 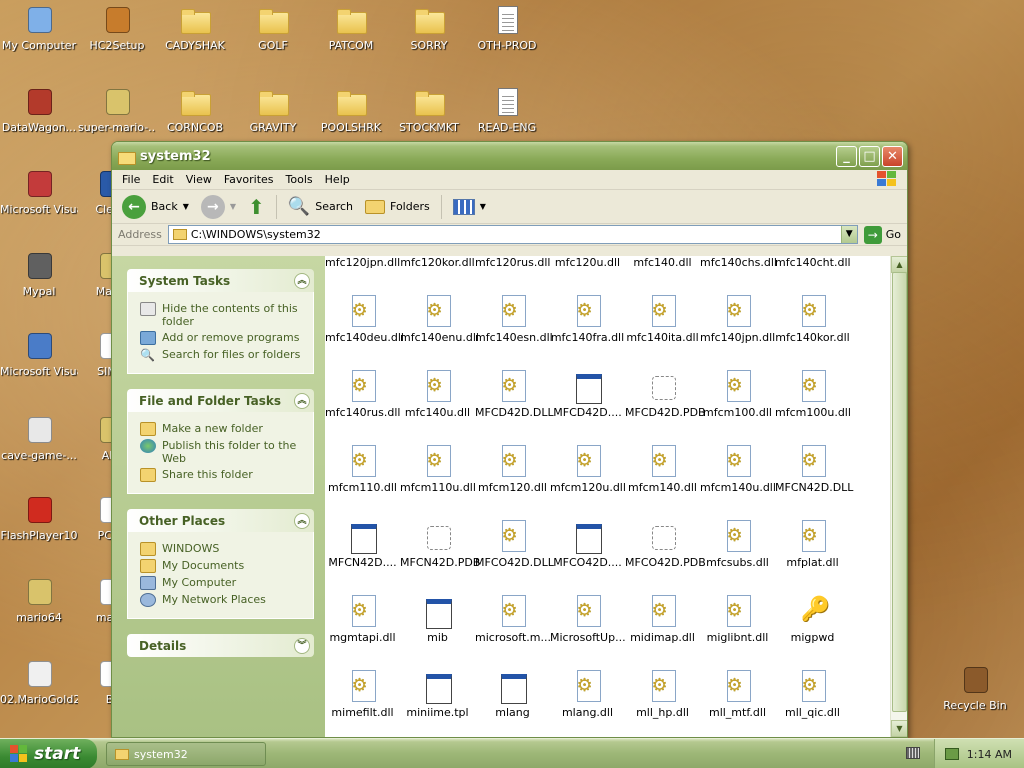 What do you see at coordinates (362, 394) in the screenshot?
I see `file-item: mfc140rus.dll` at bounding box center [362, 394].